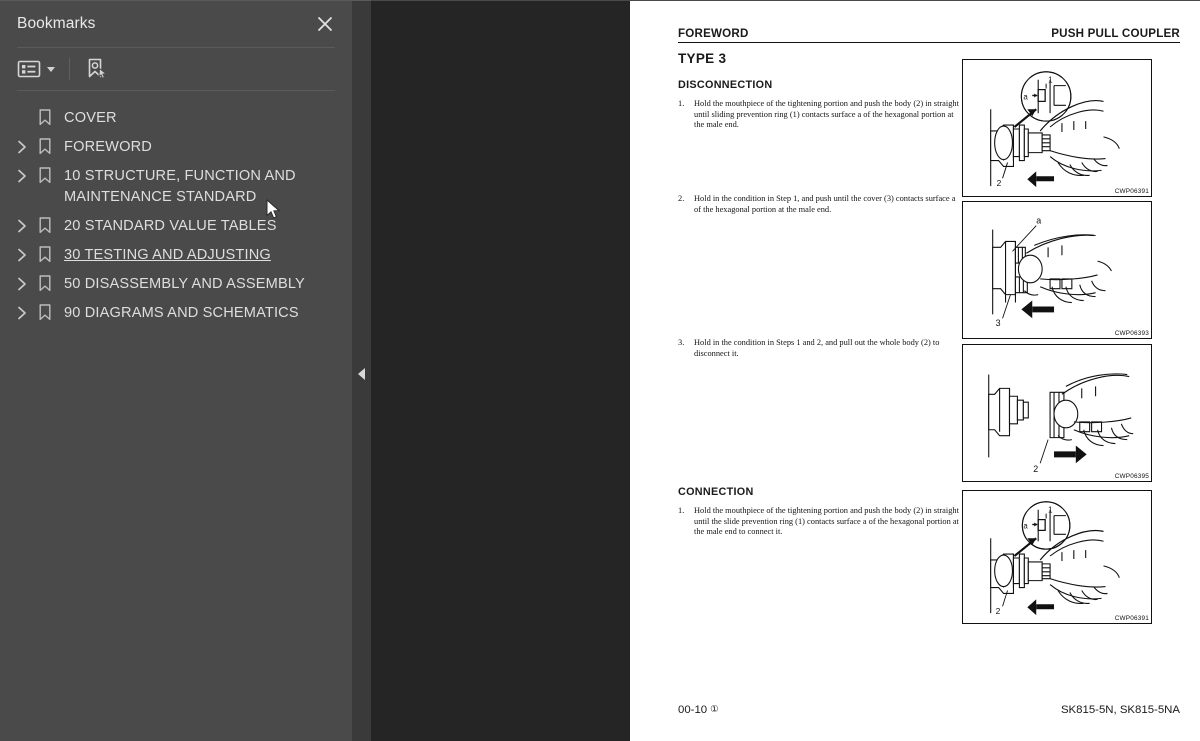  What do you see at coordinates (1131, 476) in the screenshot?
I see `figure-code: CWP06395` at bounding box center [1131, 476].